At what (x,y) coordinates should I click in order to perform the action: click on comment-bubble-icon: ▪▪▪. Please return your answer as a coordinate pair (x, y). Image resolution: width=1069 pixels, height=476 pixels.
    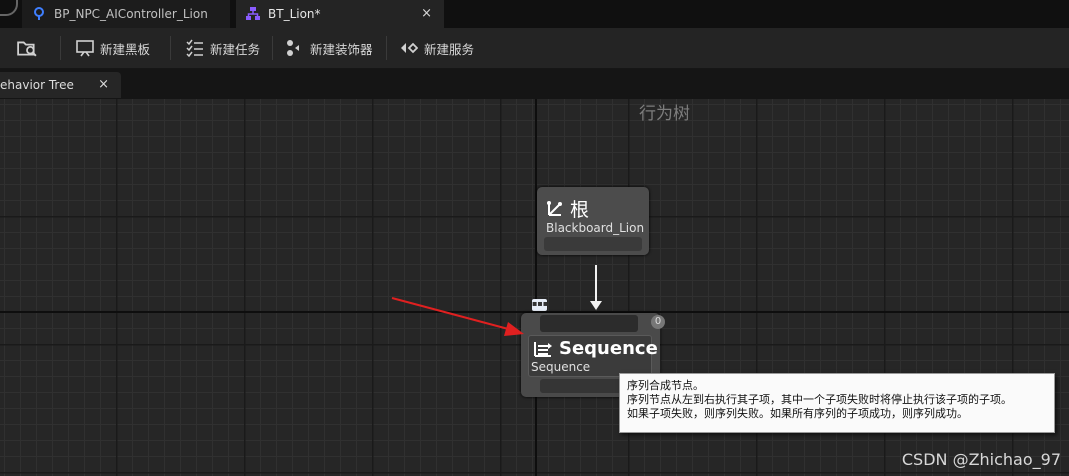
    Looking at the image, I should click on (540, 305).